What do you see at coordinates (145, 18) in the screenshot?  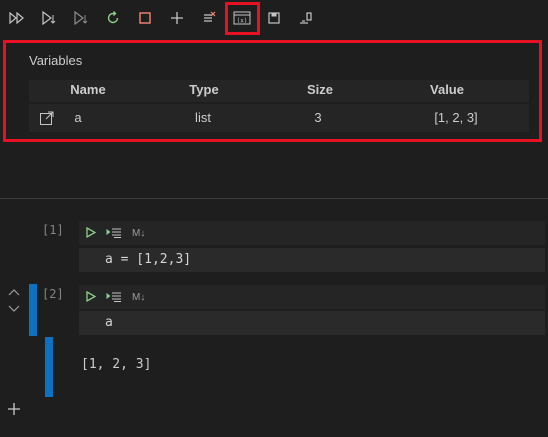 I see `interrupt-kernel-icon` at bounding box center [145, 18].